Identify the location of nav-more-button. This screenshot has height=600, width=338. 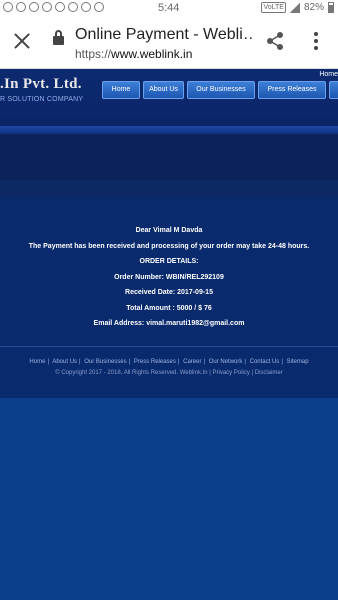
(333, 90).